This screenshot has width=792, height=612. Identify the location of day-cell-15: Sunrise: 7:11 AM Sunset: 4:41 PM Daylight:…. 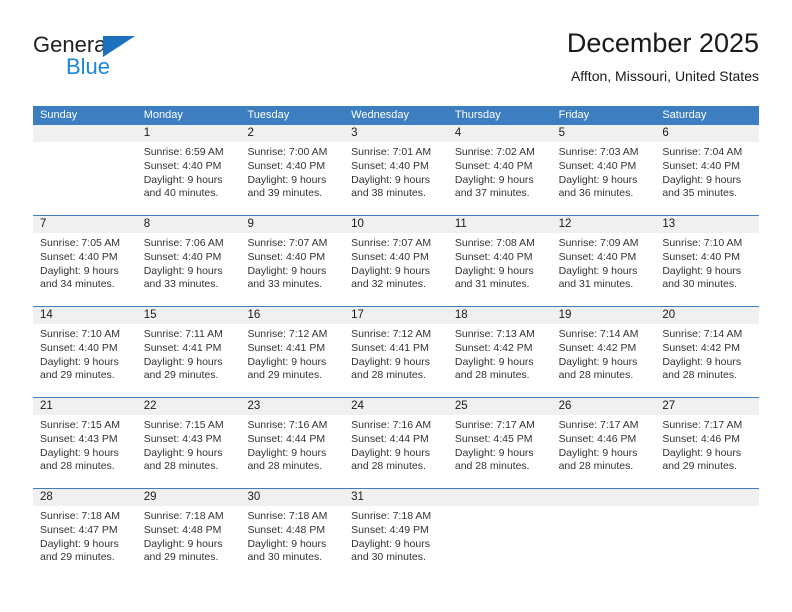
(189, 360).